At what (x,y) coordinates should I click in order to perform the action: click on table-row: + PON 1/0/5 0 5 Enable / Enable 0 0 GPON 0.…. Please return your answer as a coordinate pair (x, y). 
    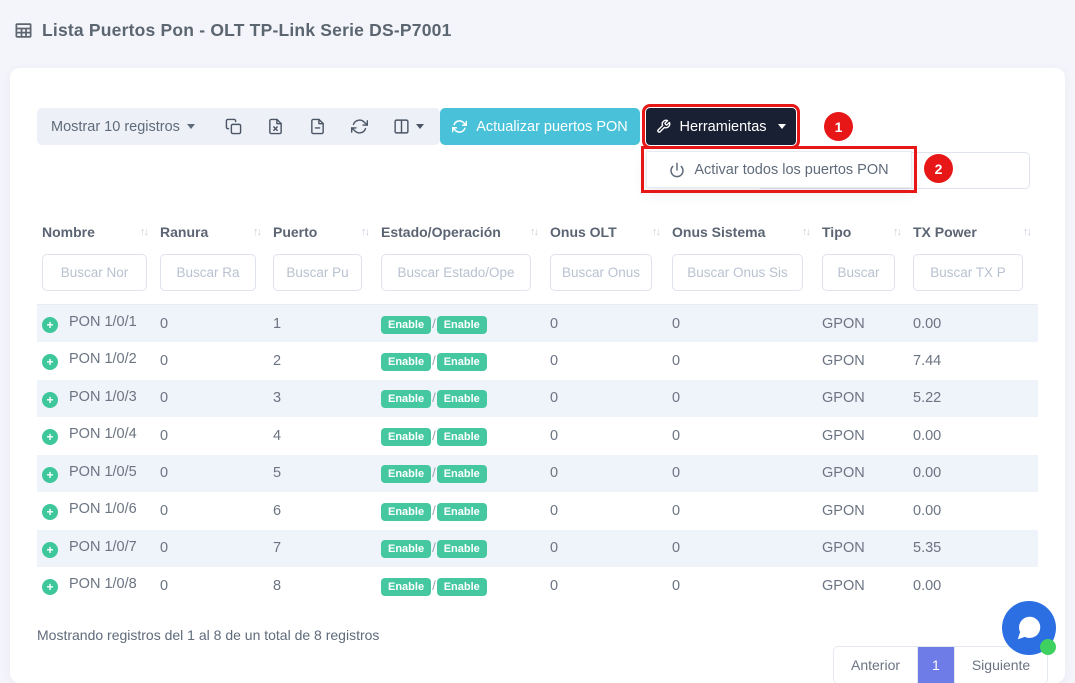
    Looking at the image, I should click on (537, 473).